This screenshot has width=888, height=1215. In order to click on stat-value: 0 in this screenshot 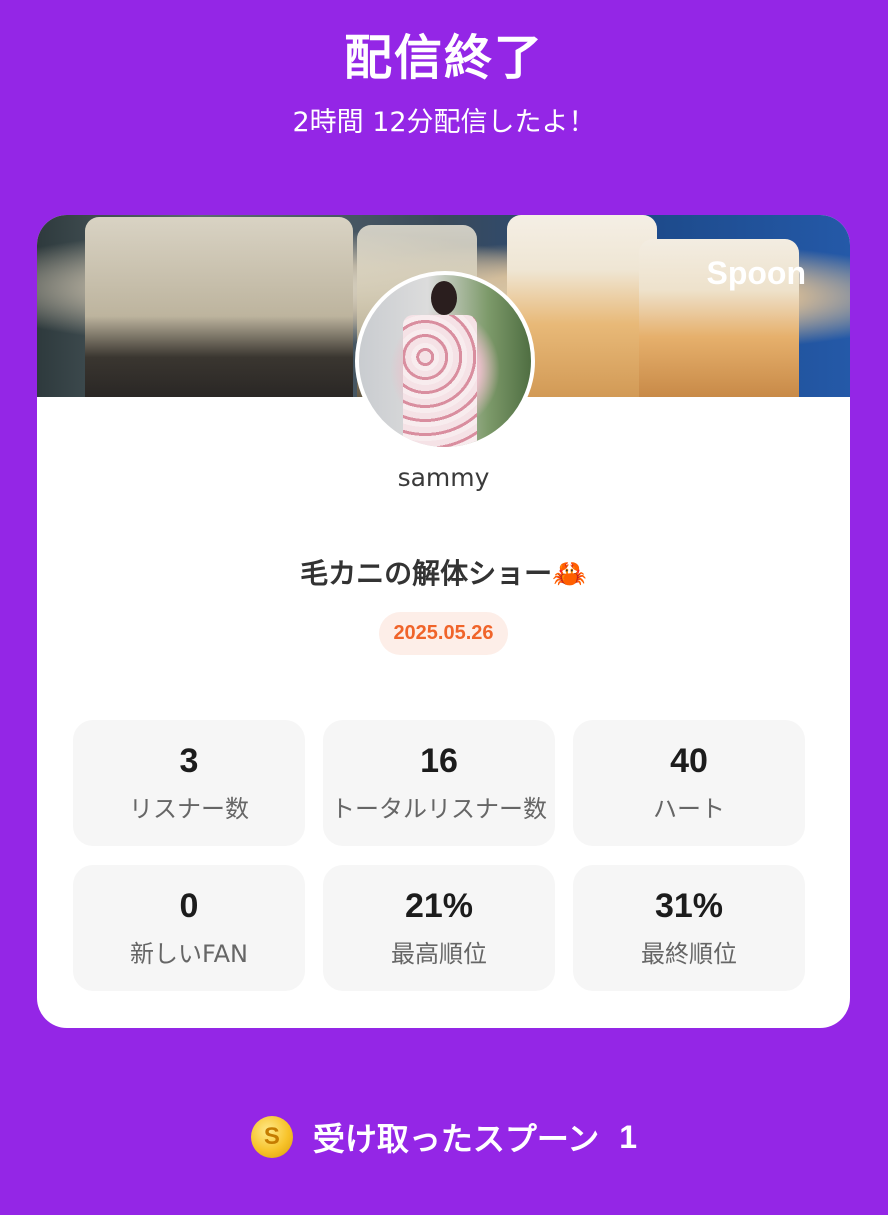, I will do `click(189, 906)`.